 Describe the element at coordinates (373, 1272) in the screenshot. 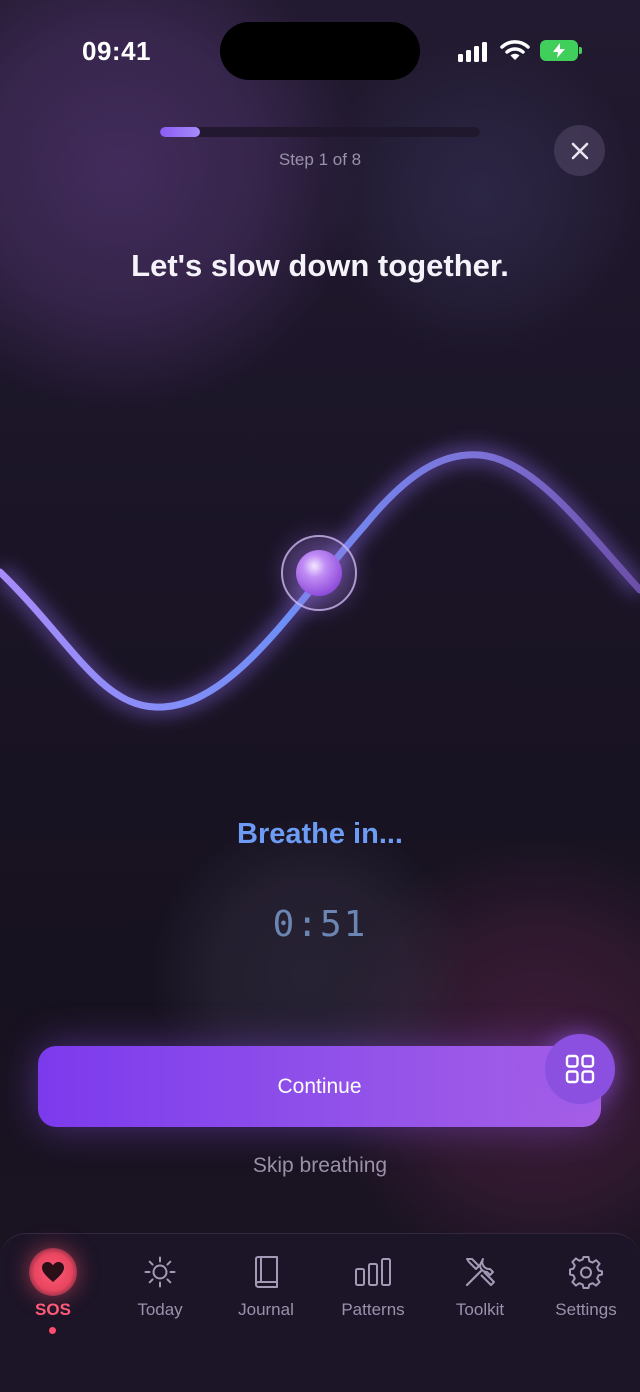

I see `bars-icon` at that location.